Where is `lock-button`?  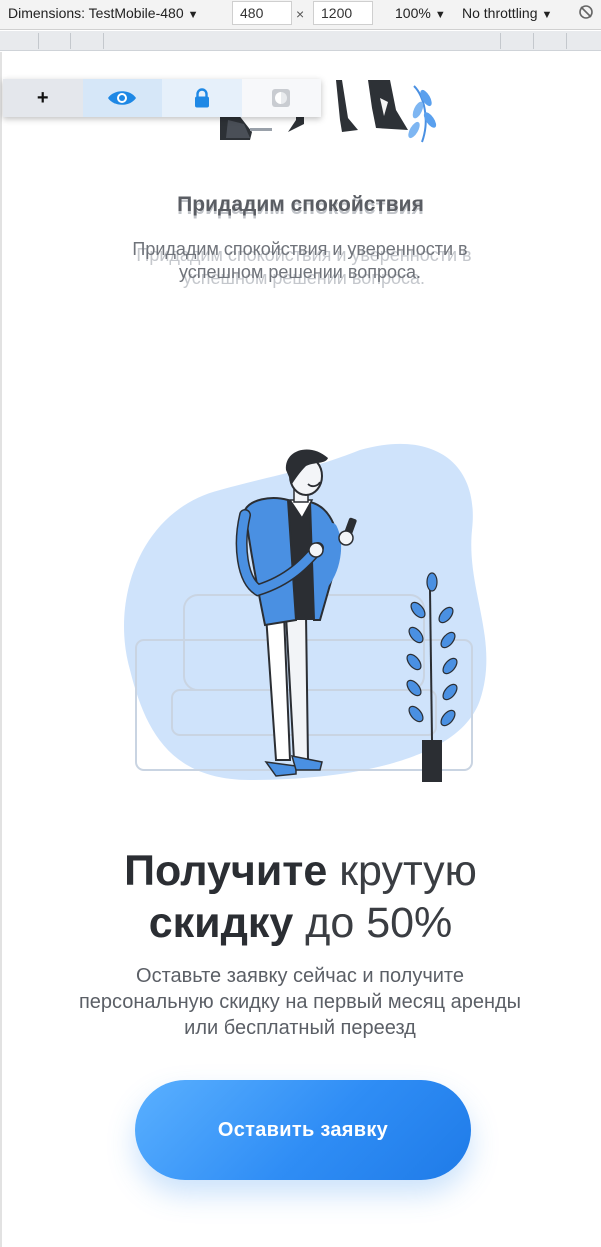
lock-button is located at coordinates (202, 98).